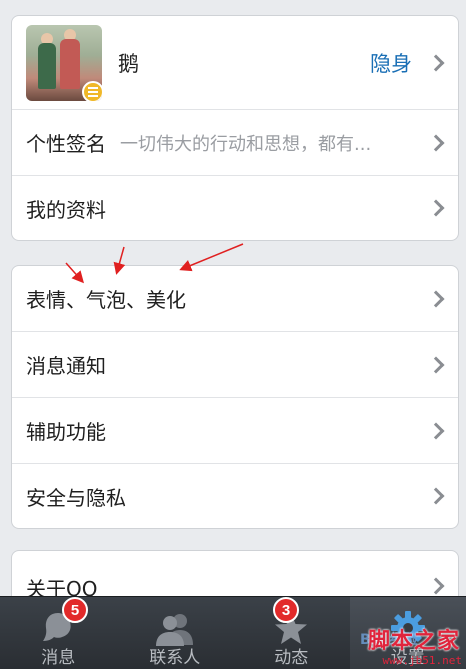 The height and width of the screenshot is (669, 466). I want to click on tab-label: 联系人, so click(175, 658).